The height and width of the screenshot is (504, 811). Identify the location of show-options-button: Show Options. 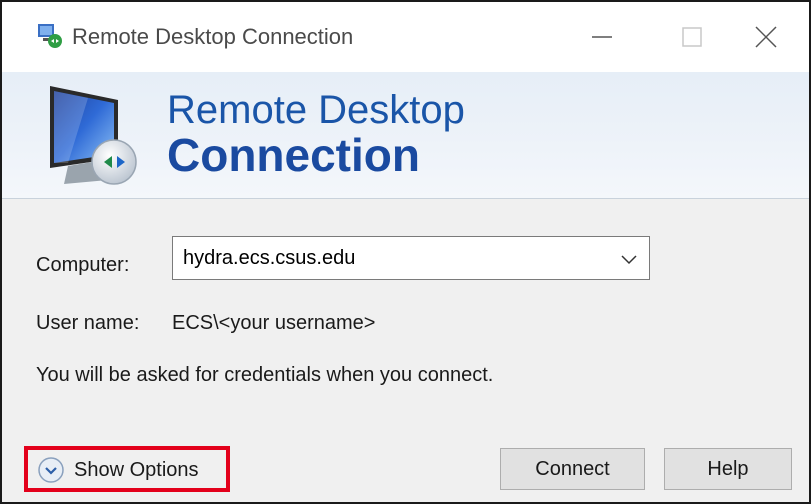
(118, 470).